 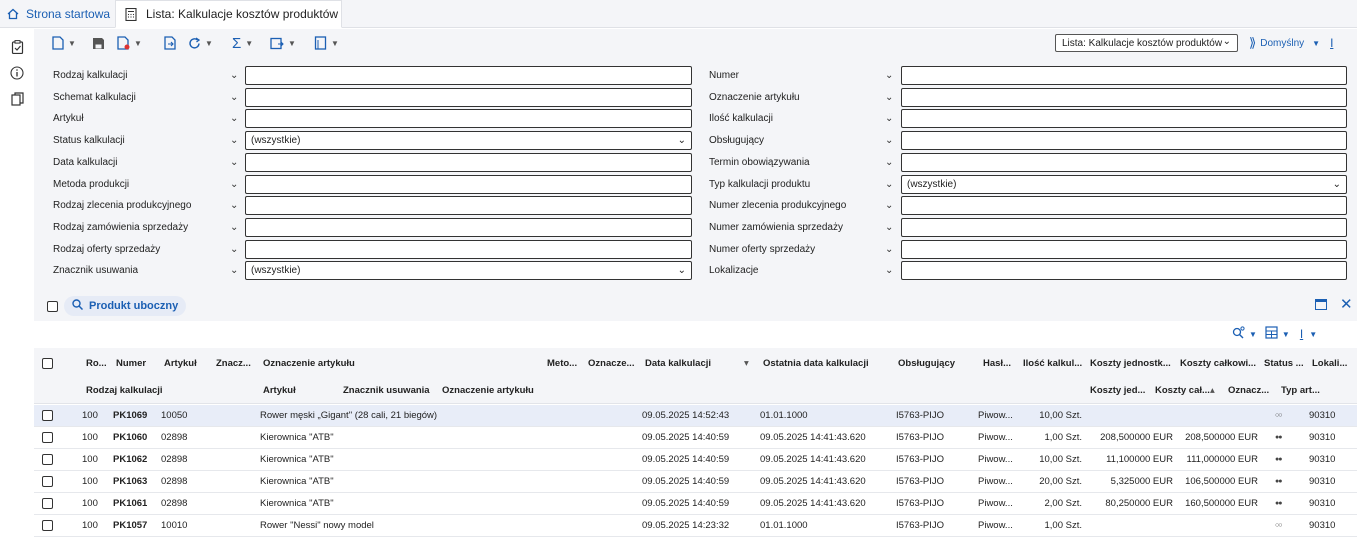 I want to click on column-header-8: Ostatnia data kalkulacji, so click(x=828, y=363).